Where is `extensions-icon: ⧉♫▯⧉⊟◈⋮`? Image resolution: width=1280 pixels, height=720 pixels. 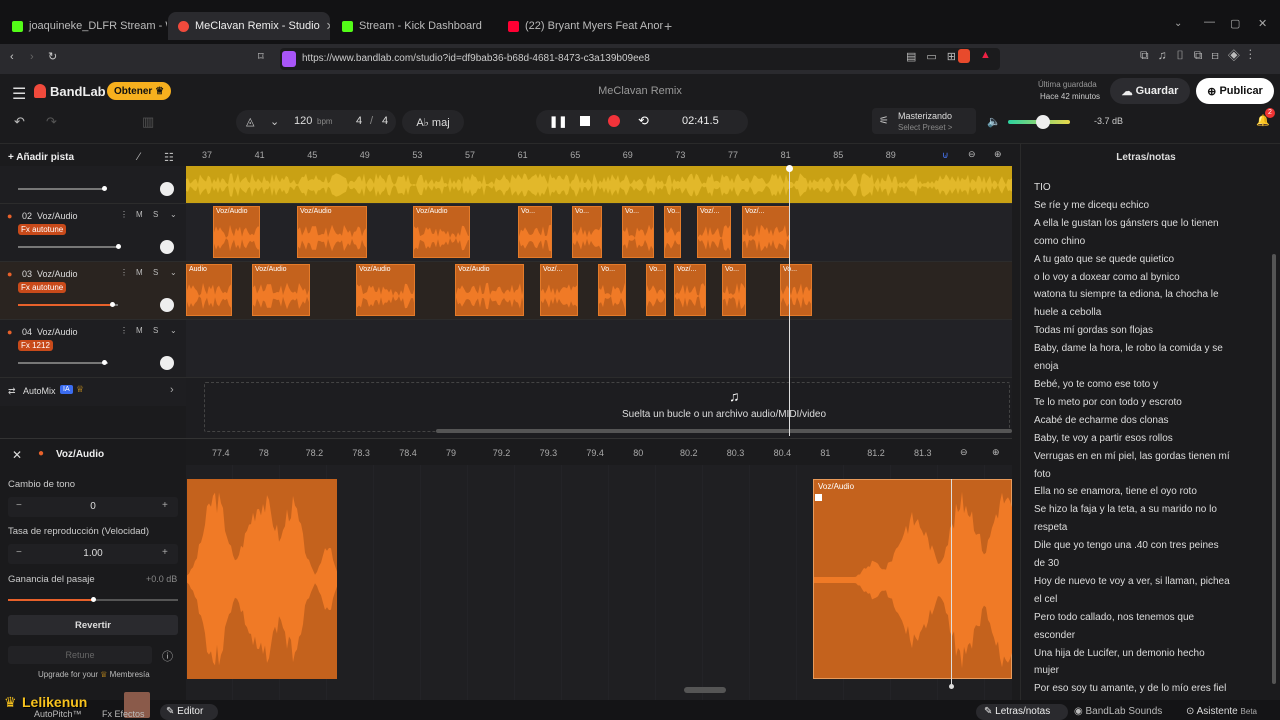
extensions-icon: ⧉♫▯⧉⊟◈⋮ is located at coordinates (1200, 55).